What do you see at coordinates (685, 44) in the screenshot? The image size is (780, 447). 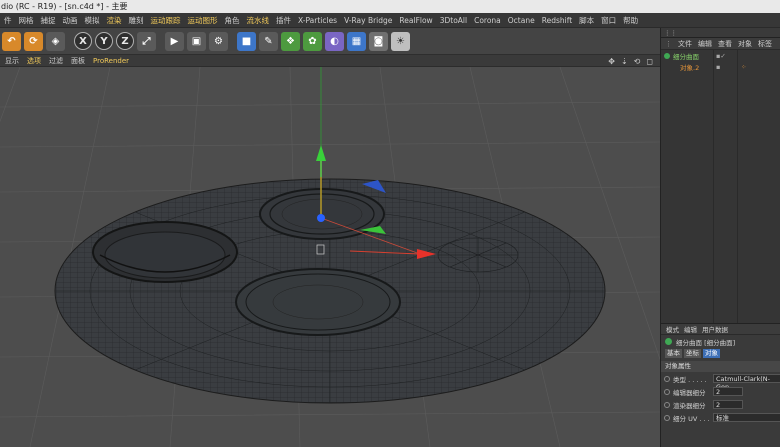 I see `objects-menu-file: 文件` at bounding box center [685, 44].